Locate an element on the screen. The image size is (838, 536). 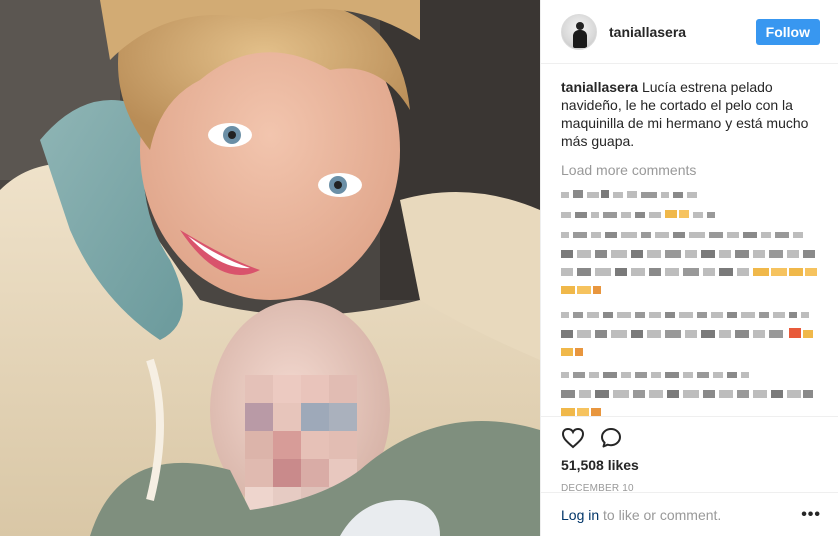
heart-icon is located at coordinates (573, 438).